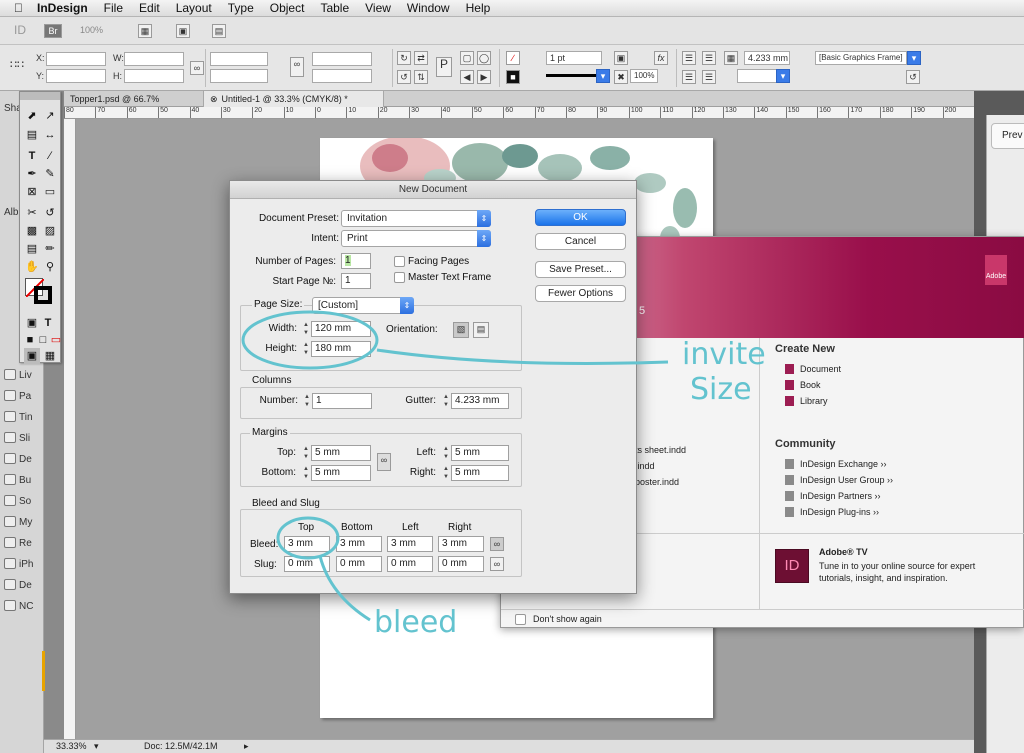 The width and height of the screenshot is (1024, 753). Describe the element at coordinates (724, 355) in the screenshot. I see `annotation-invite: invite` at that location.